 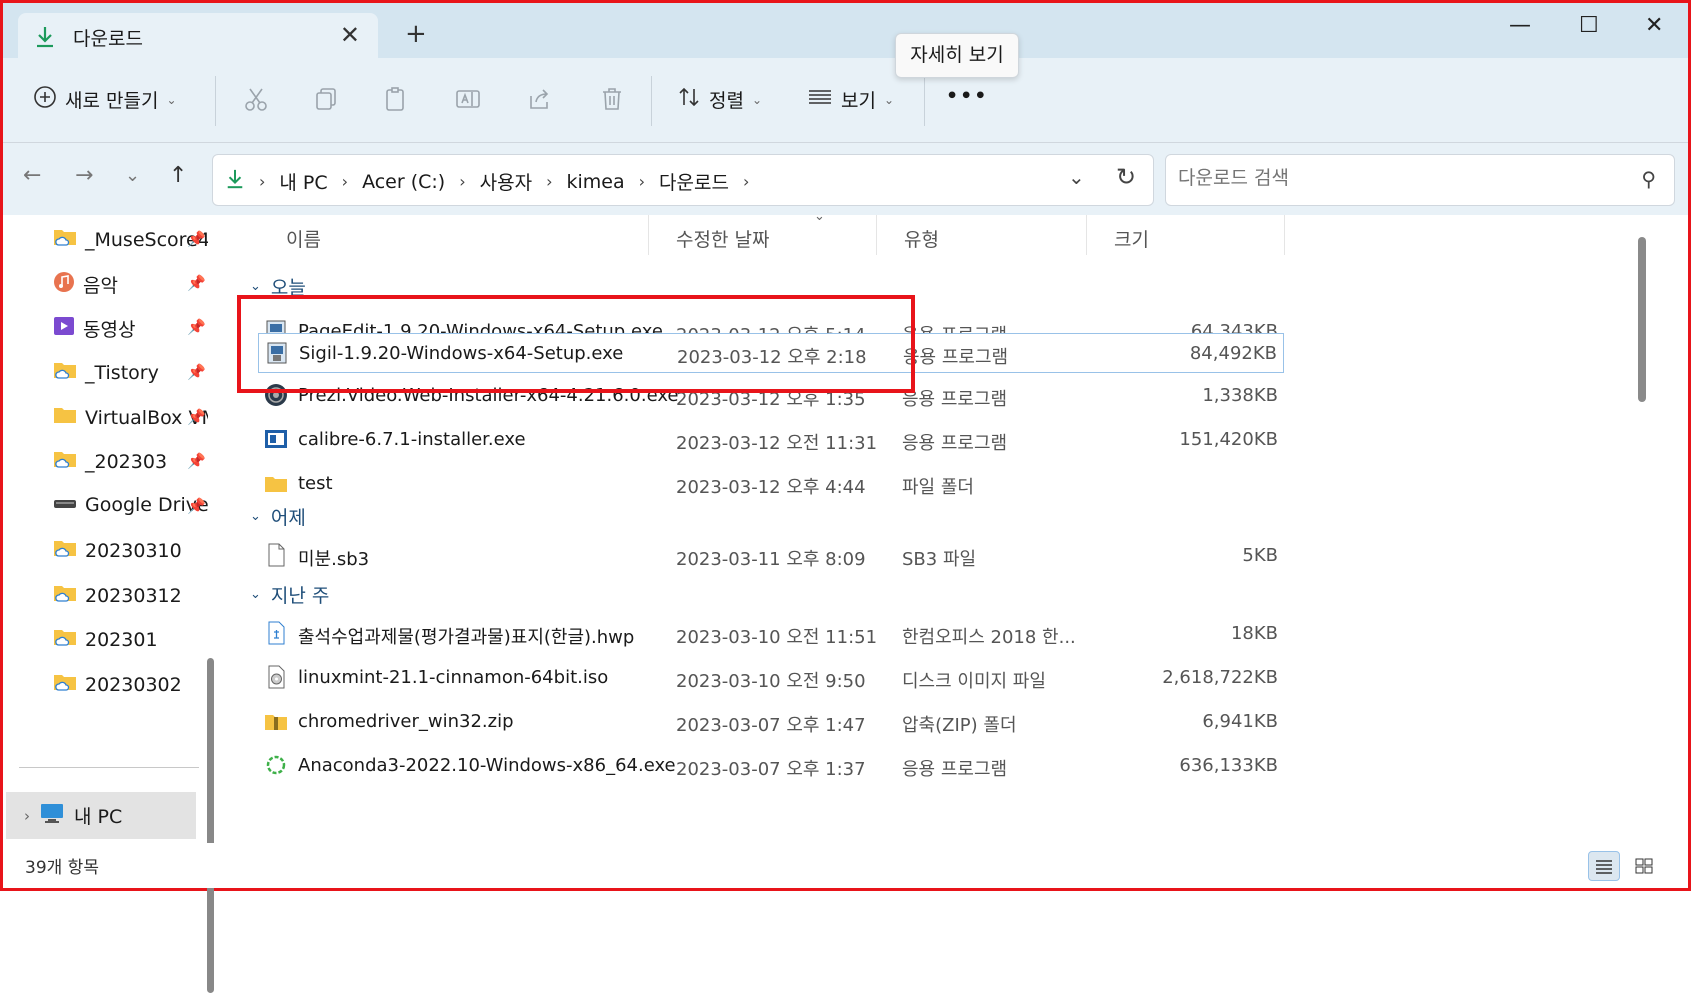 I want to click on back-arrow-icon: ←, so click(x=32, y=175).